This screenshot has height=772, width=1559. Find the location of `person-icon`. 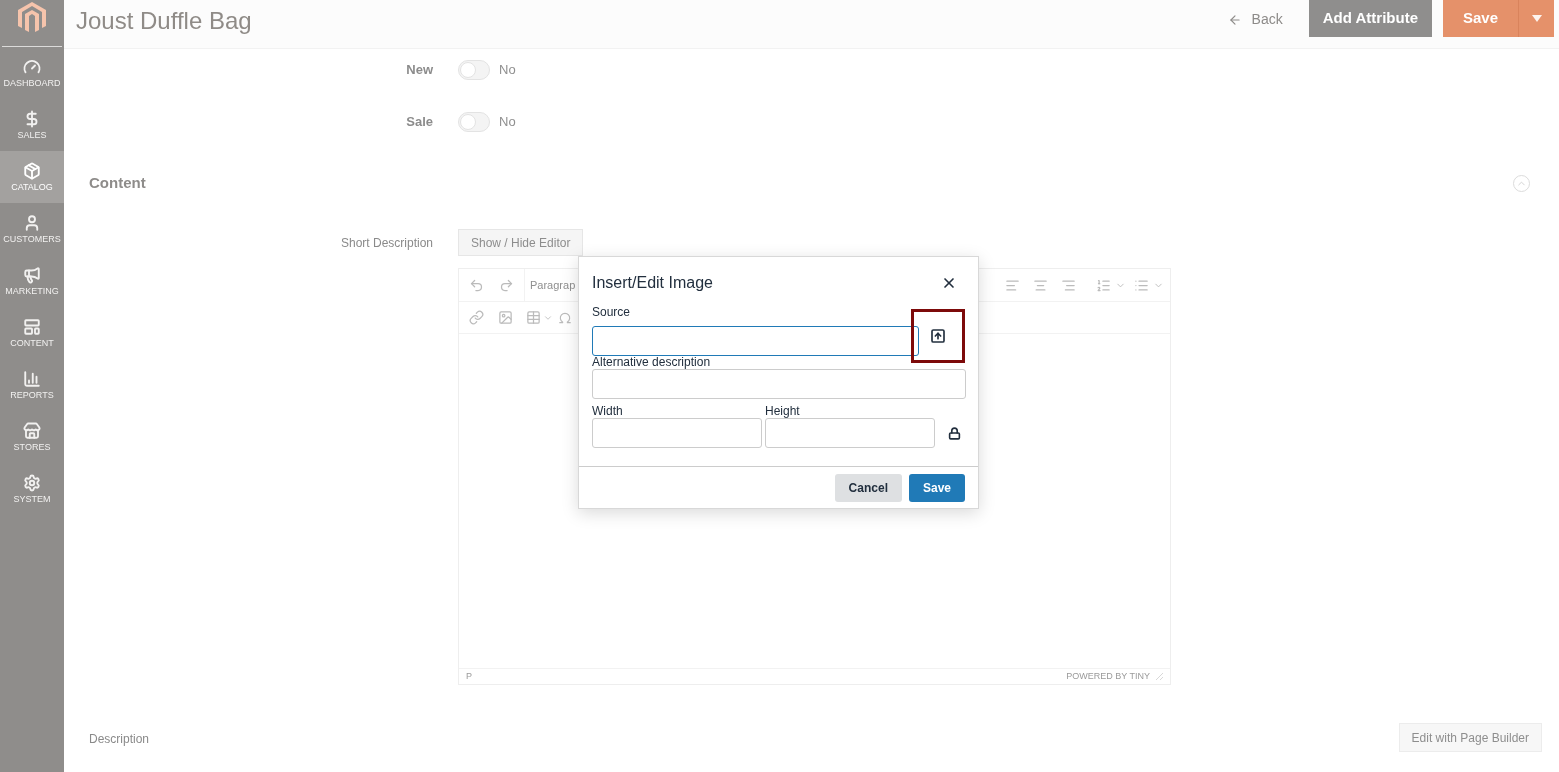

person-icon is located at coordinates (32, 223).